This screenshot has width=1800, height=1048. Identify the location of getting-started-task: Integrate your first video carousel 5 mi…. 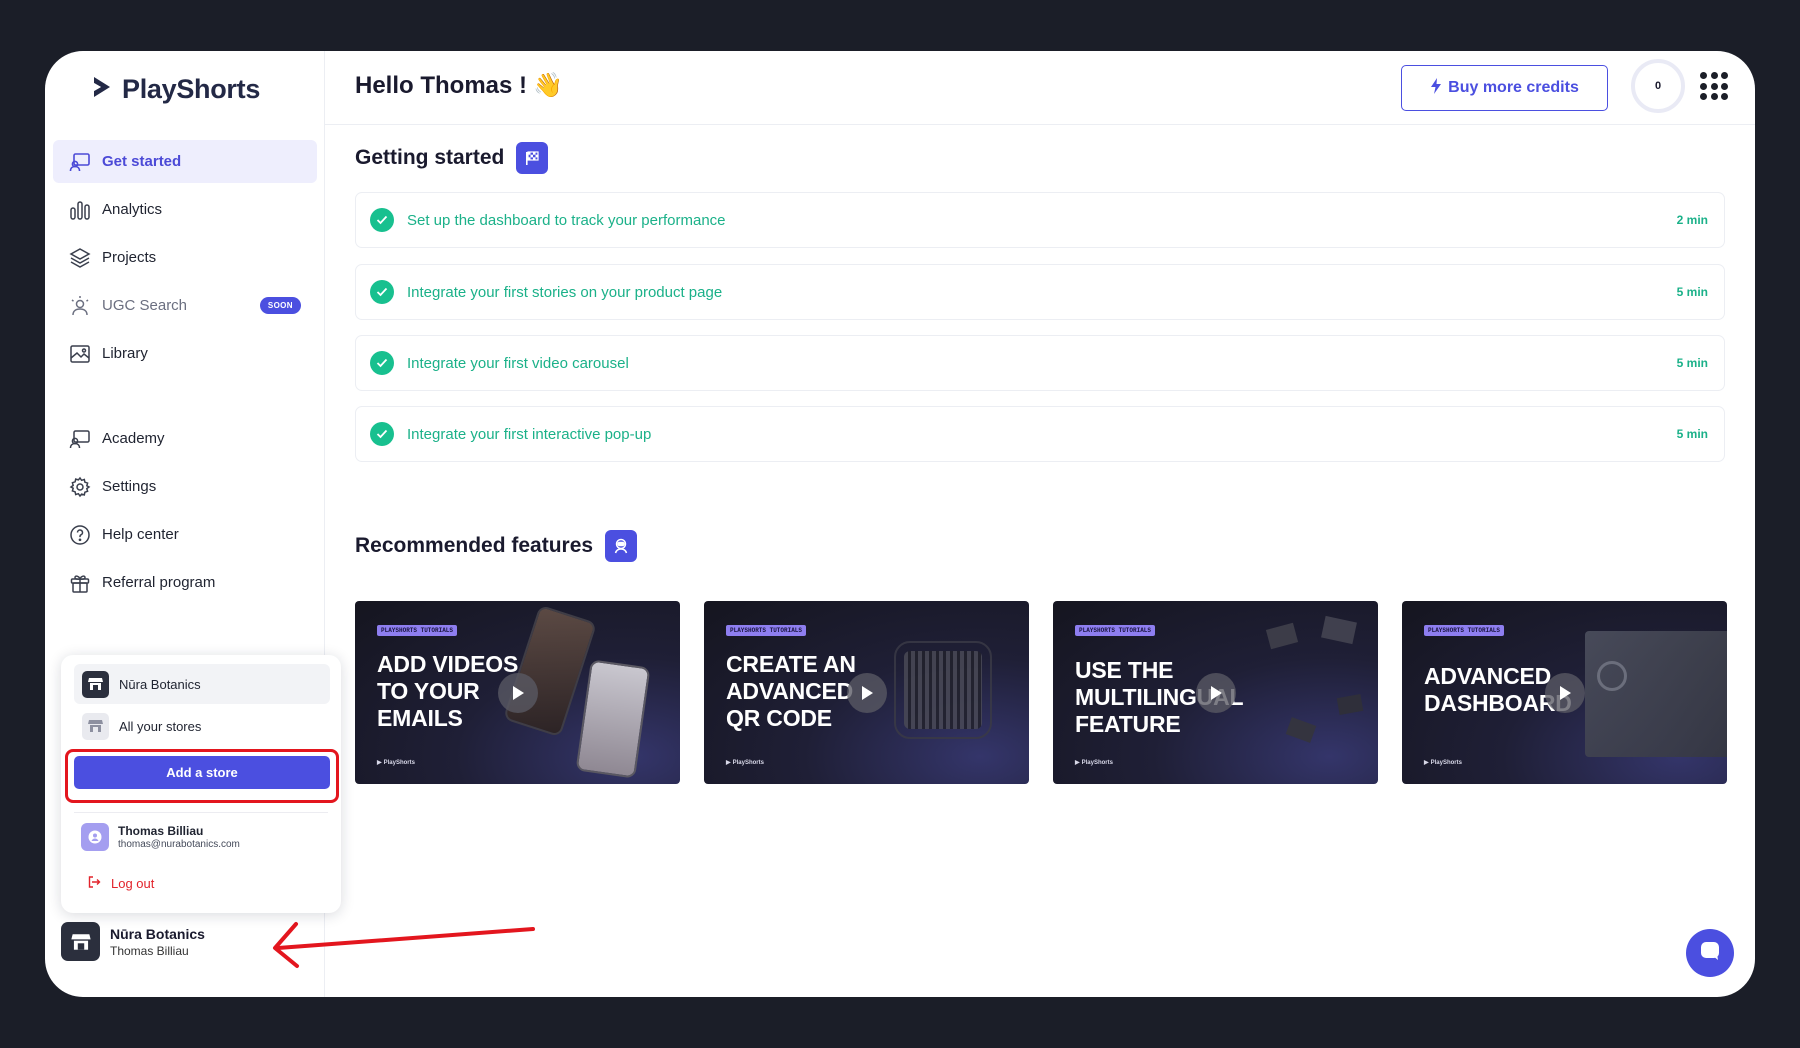
(1040, 363).